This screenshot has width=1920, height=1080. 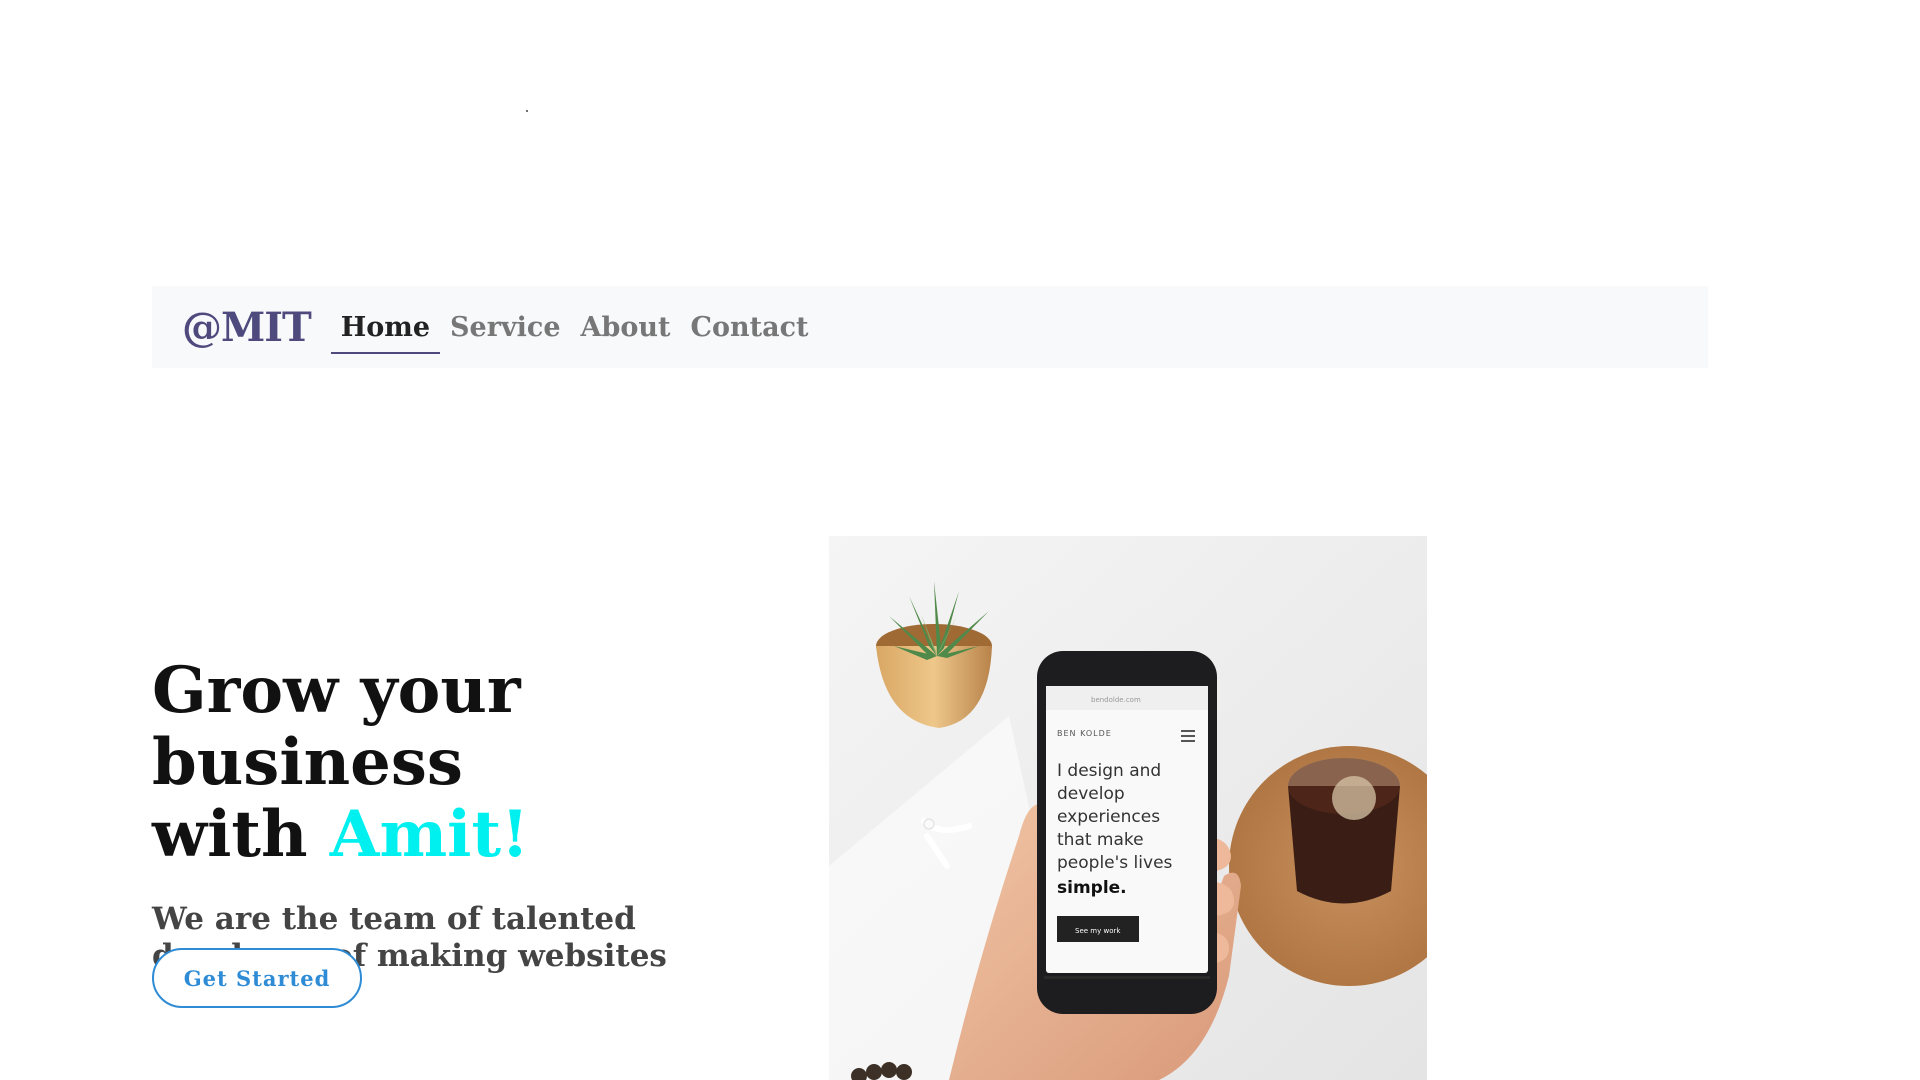 What do you see at coordinates (429, 834) in the screenshot?
I see `hero-title-accent: Amit!` at bounding box center [429, 834].